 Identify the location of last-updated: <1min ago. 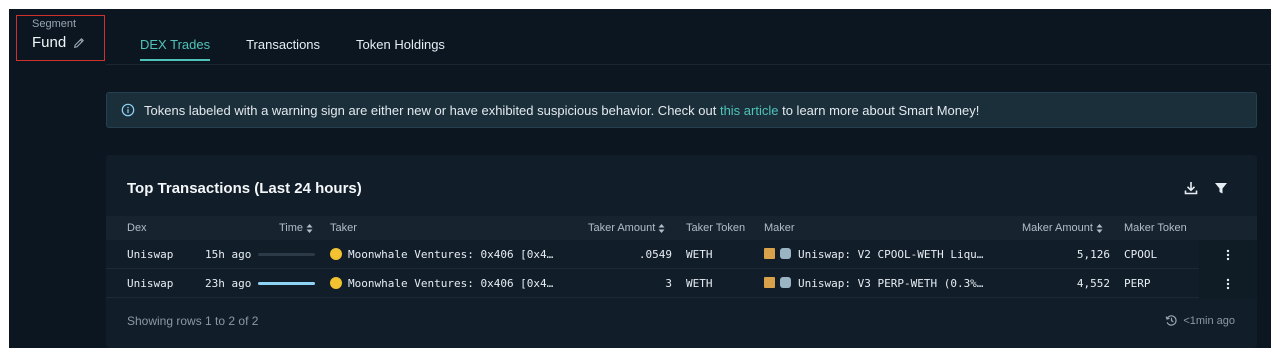
(1200, 320).